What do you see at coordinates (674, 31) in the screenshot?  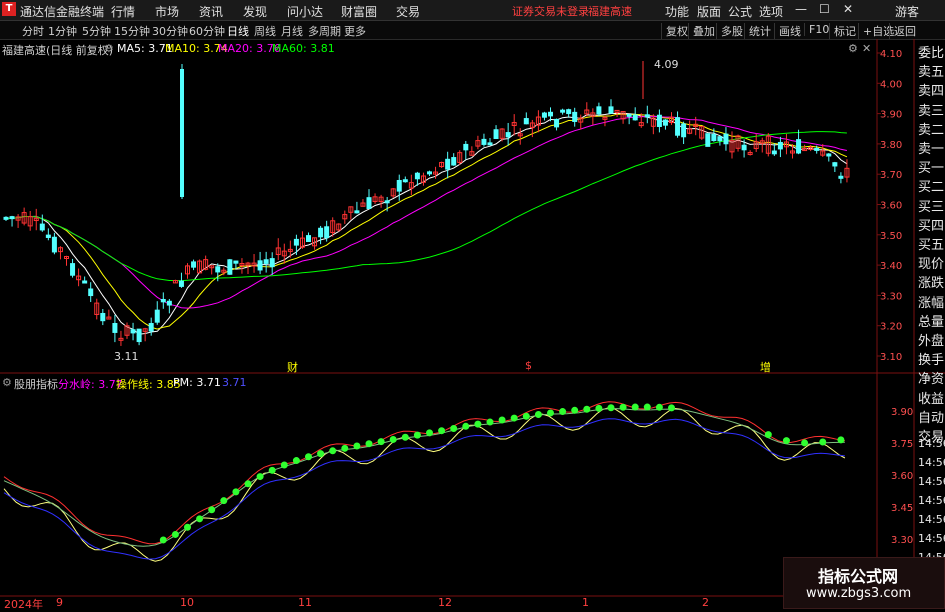 I see `adjust-button: 复权` at bounding box center [674, 31].